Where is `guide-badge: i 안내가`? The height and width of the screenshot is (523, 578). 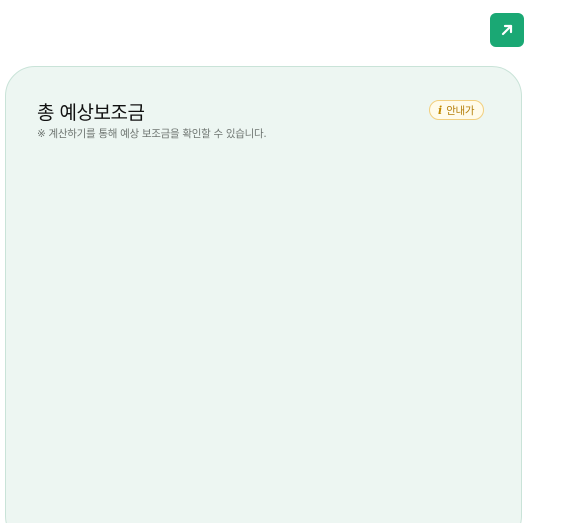 guide-badge: i 안내가 is located at coordinates (457, 110).